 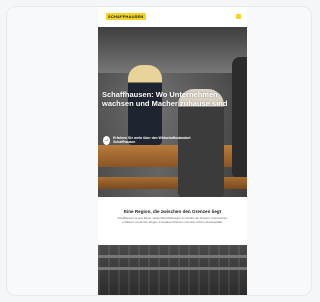 What do you see at coordinates (172, 183) in the screenshot?
I see `hero-bench-lower` at bounding box center [172, 183].